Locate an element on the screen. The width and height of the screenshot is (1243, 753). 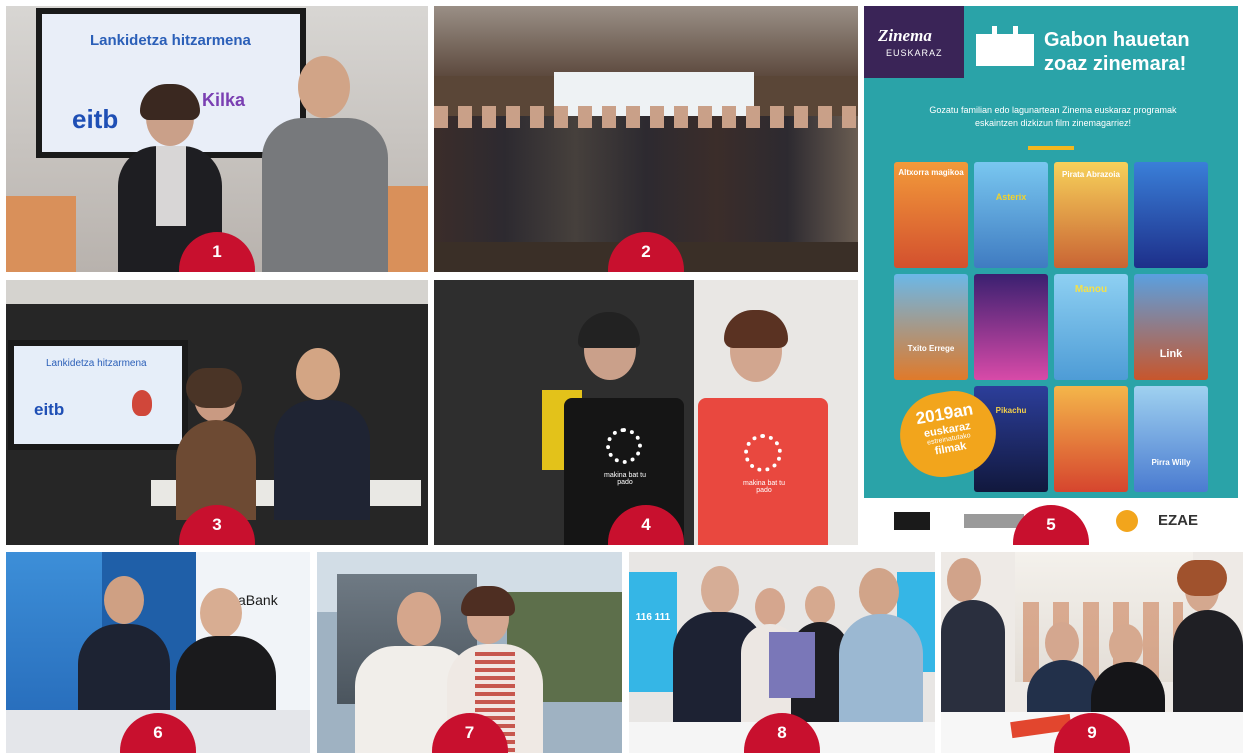
divider is located at coordinates (1051, 148).